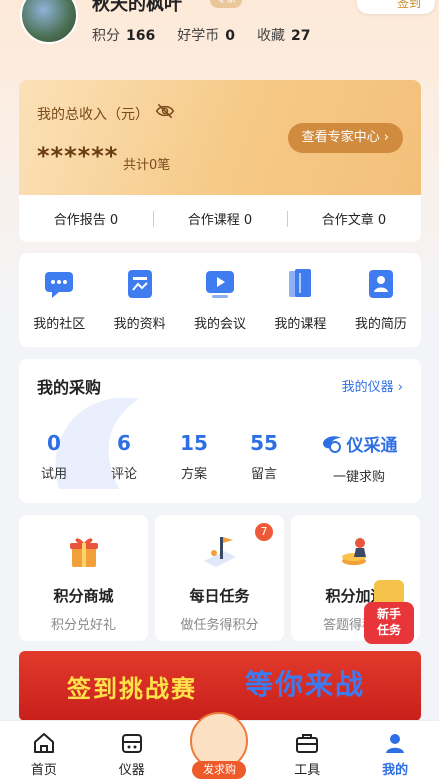 Image resolution: width=439 pixels, height=780 pixels. I want to click on yicaitong-sub: 一键求购, so click(358, 477).